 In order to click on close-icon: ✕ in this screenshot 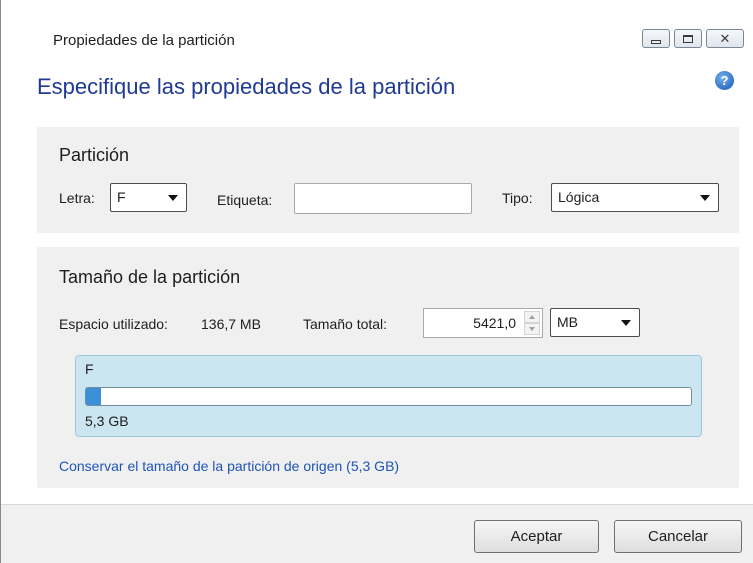, I will do `click(725, 38)`.